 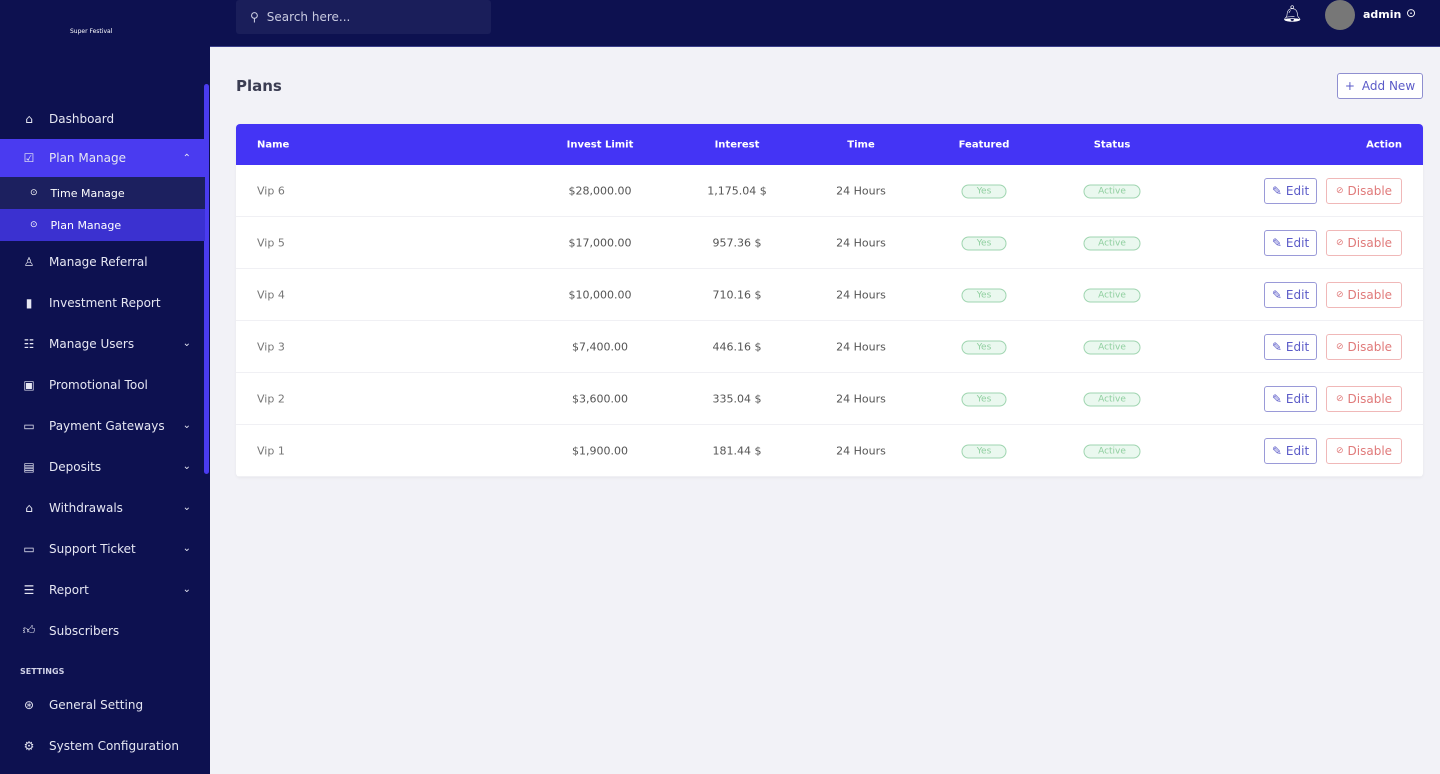 I want to click on plan-name: Vip 6, so click(x=271, y=190).